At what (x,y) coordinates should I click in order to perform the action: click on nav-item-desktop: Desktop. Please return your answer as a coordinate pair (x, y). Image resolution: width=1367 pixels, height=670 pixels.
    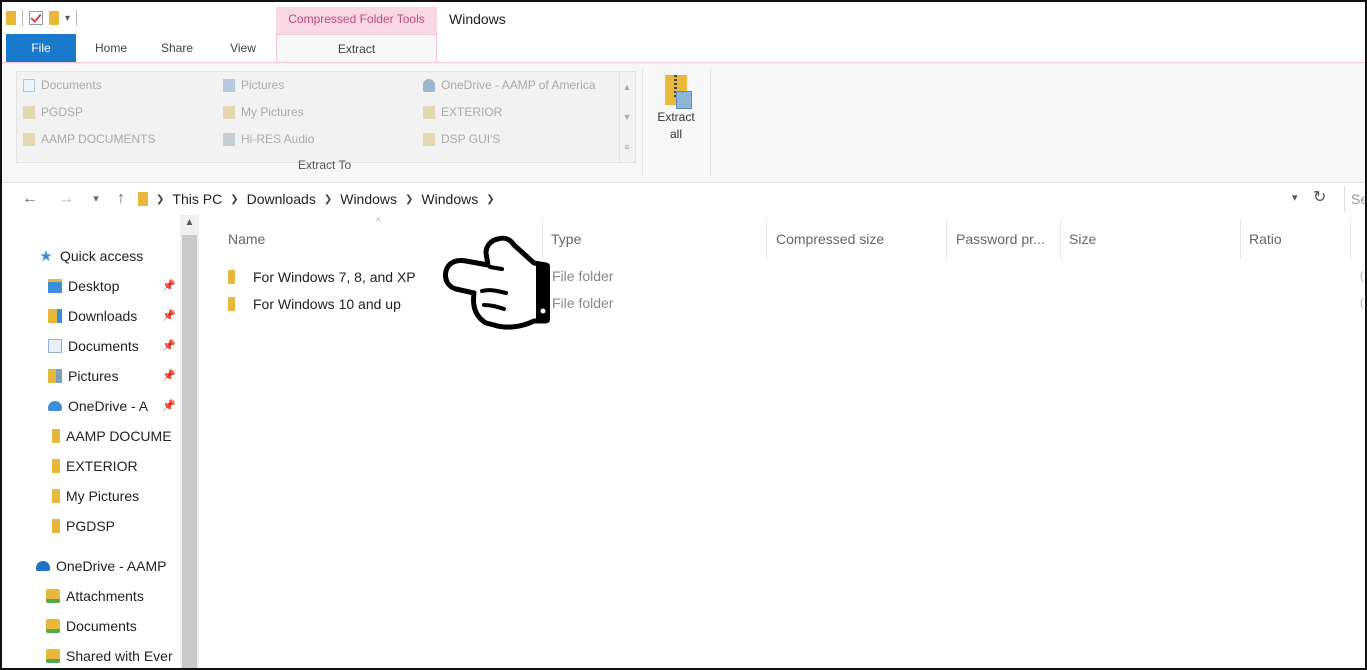
    Looking at the image, I should click on (83, 286).